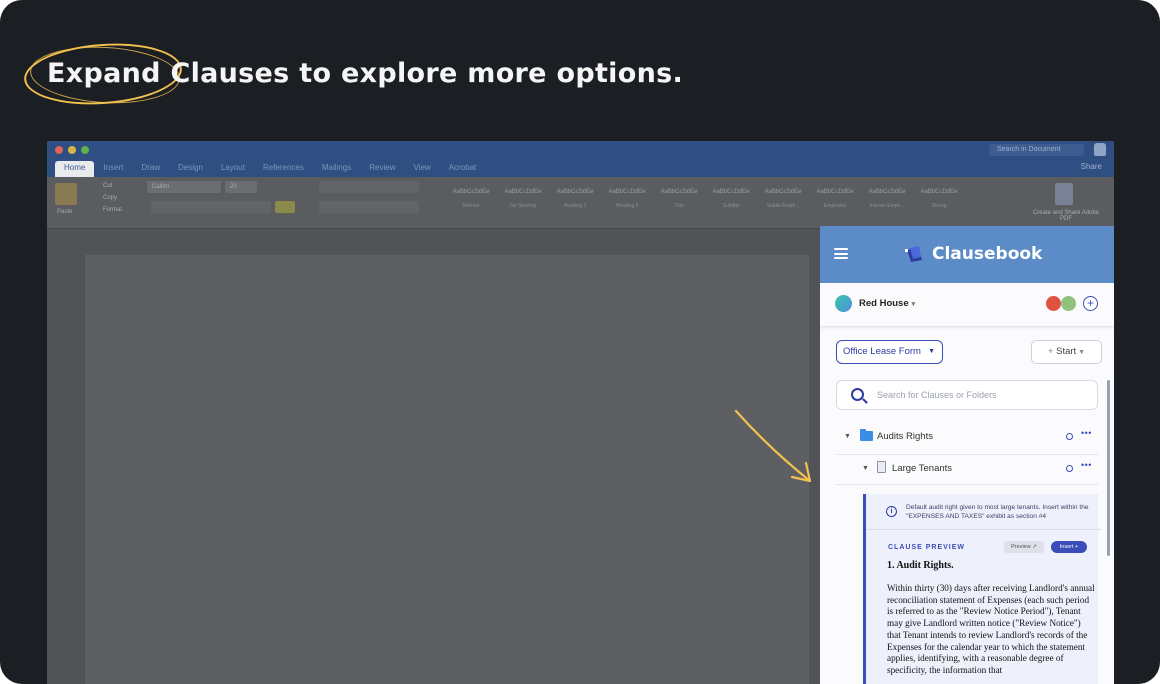 The height and width of the screenshot is (684, 1160). I want to click on adobe-pdf-icon, so click(1064, 194).